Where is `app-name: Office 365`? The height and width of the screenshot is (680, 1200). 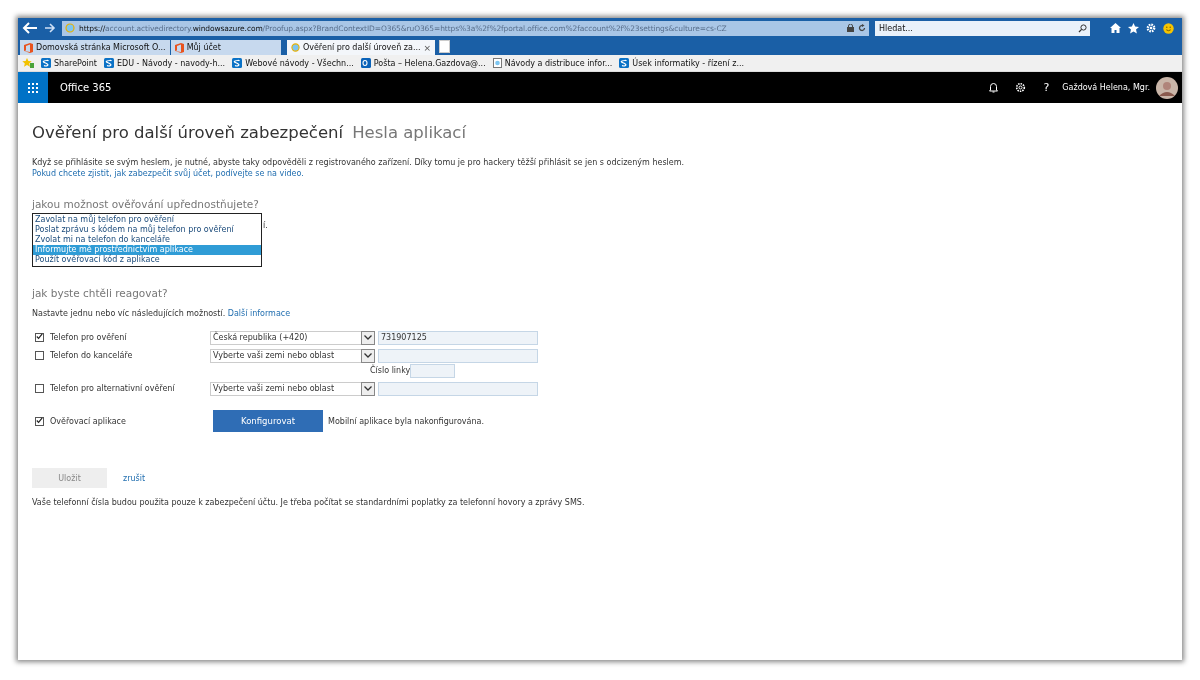
app-name: Office 365 is located at coordinates (86, 87).